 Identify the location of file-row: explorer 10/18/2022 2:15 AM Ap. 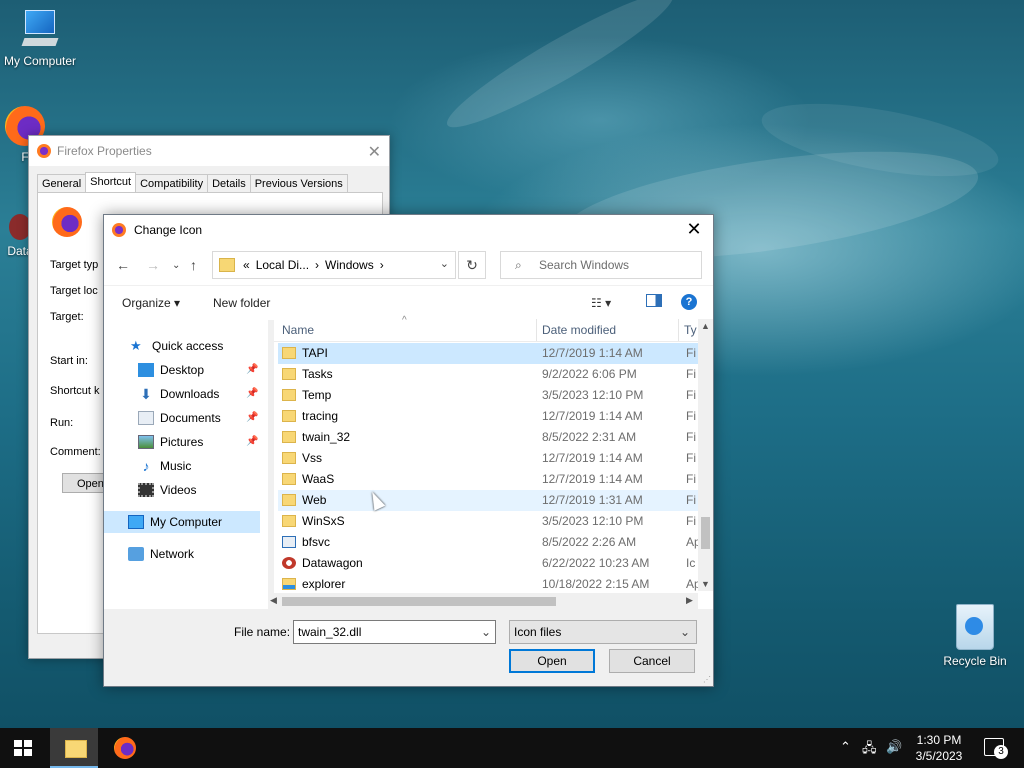
(489, 584).